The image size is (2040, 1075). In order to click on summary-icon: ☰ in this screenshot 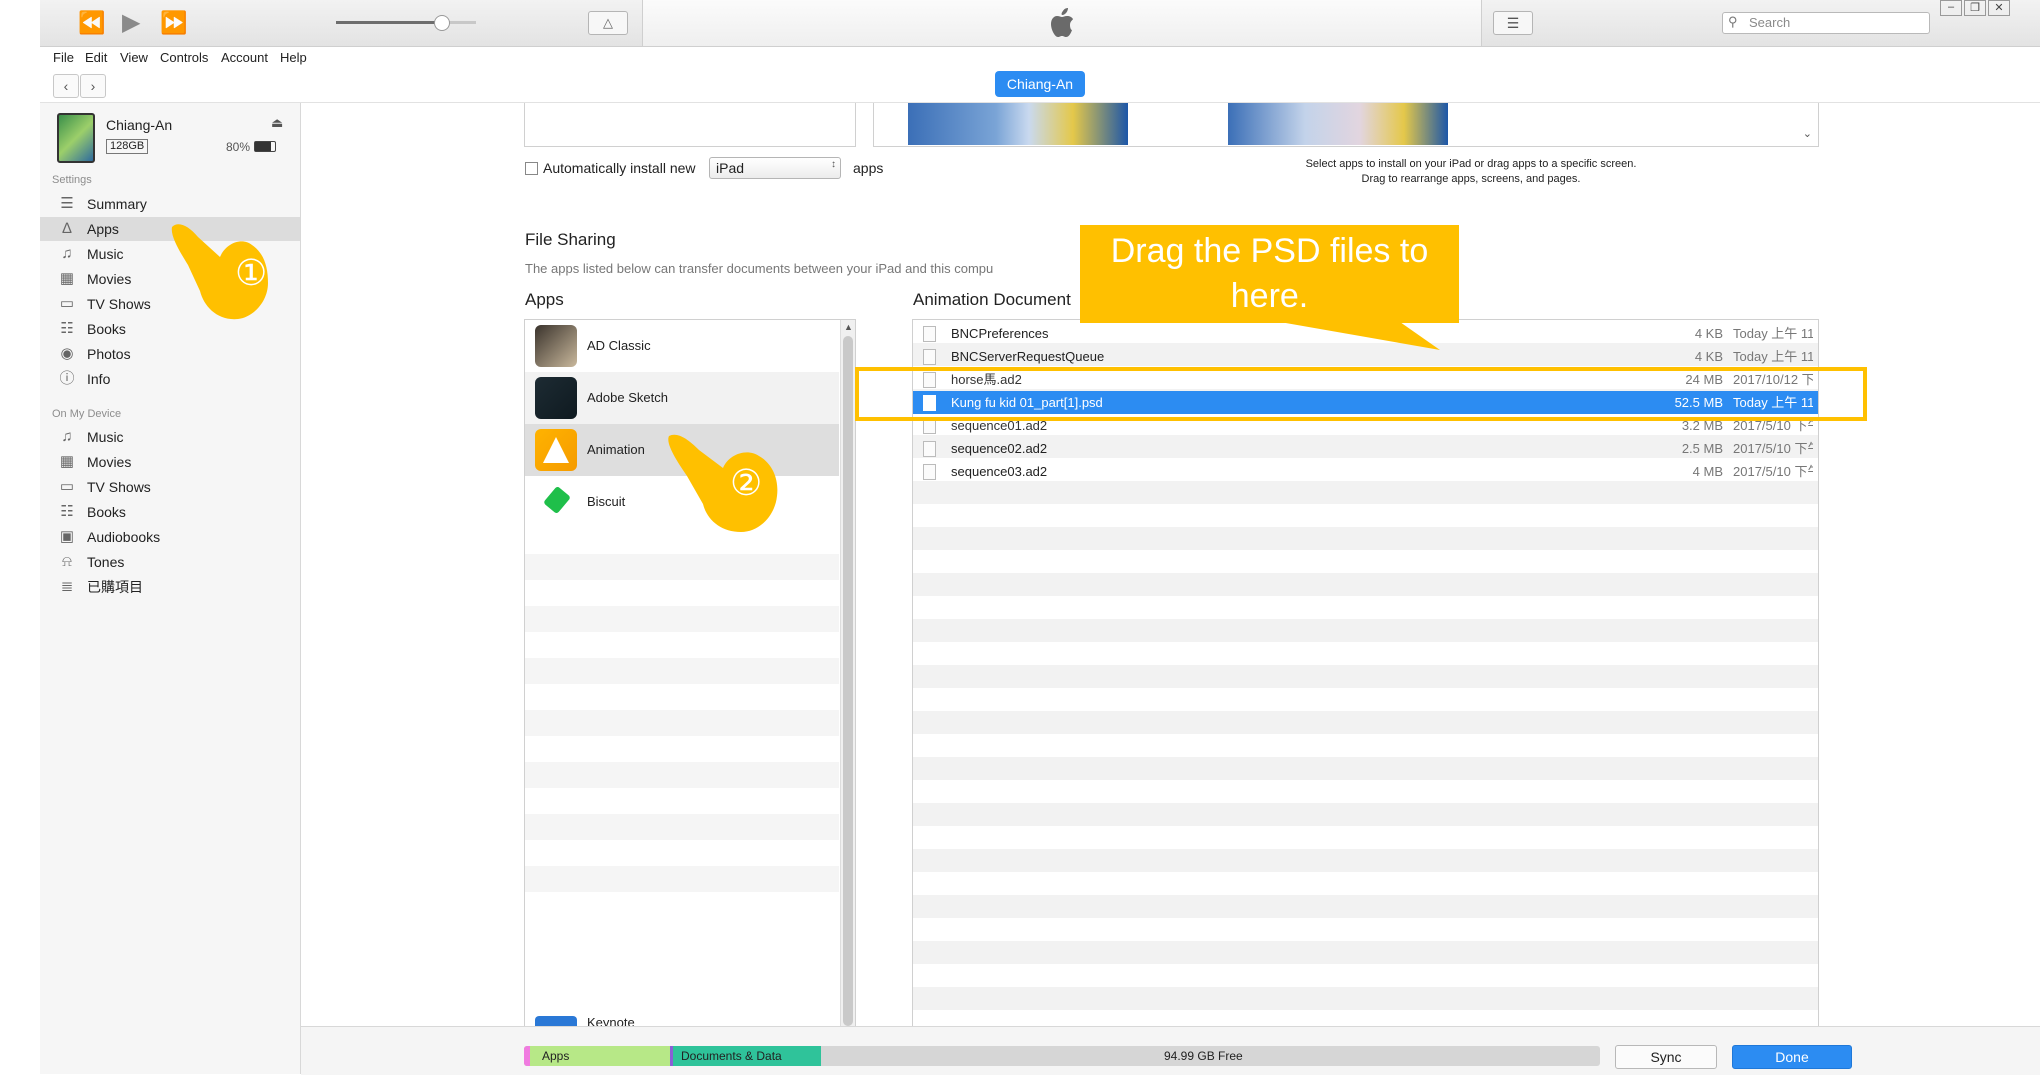, I will do `click(67, 203)`.